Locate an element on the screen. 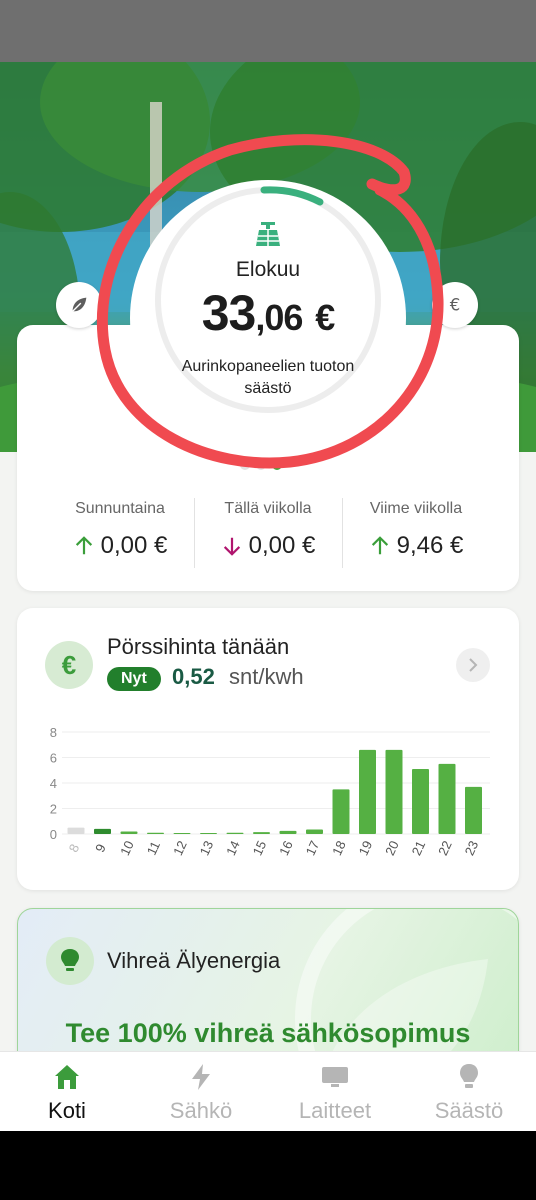  x-tick-label: 19 is located at coordinates (366, 847).